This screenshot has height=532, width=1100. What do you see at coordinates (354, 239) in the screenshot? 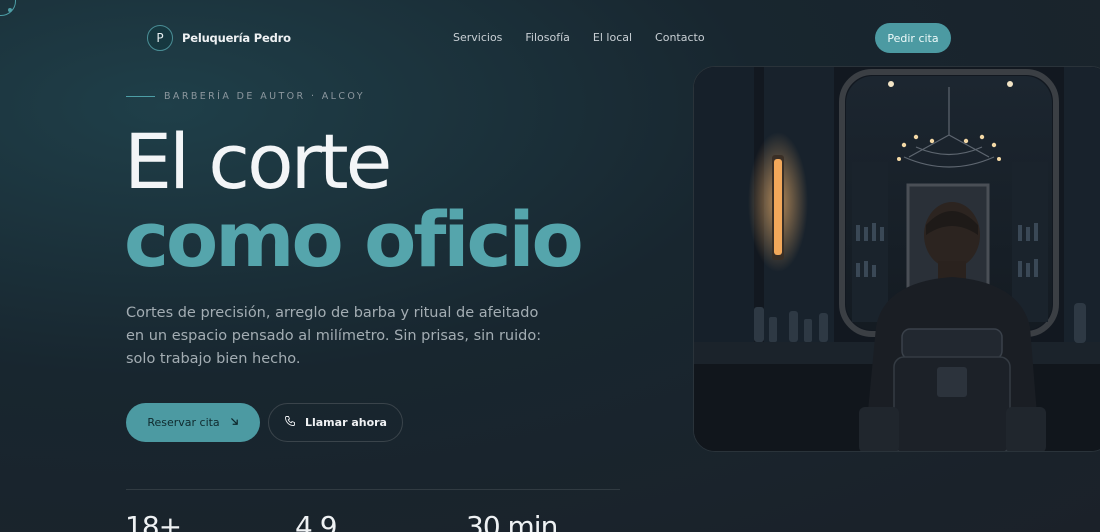
I see `hero-title-line-2: como oficio` at bounding box center [354, 239].